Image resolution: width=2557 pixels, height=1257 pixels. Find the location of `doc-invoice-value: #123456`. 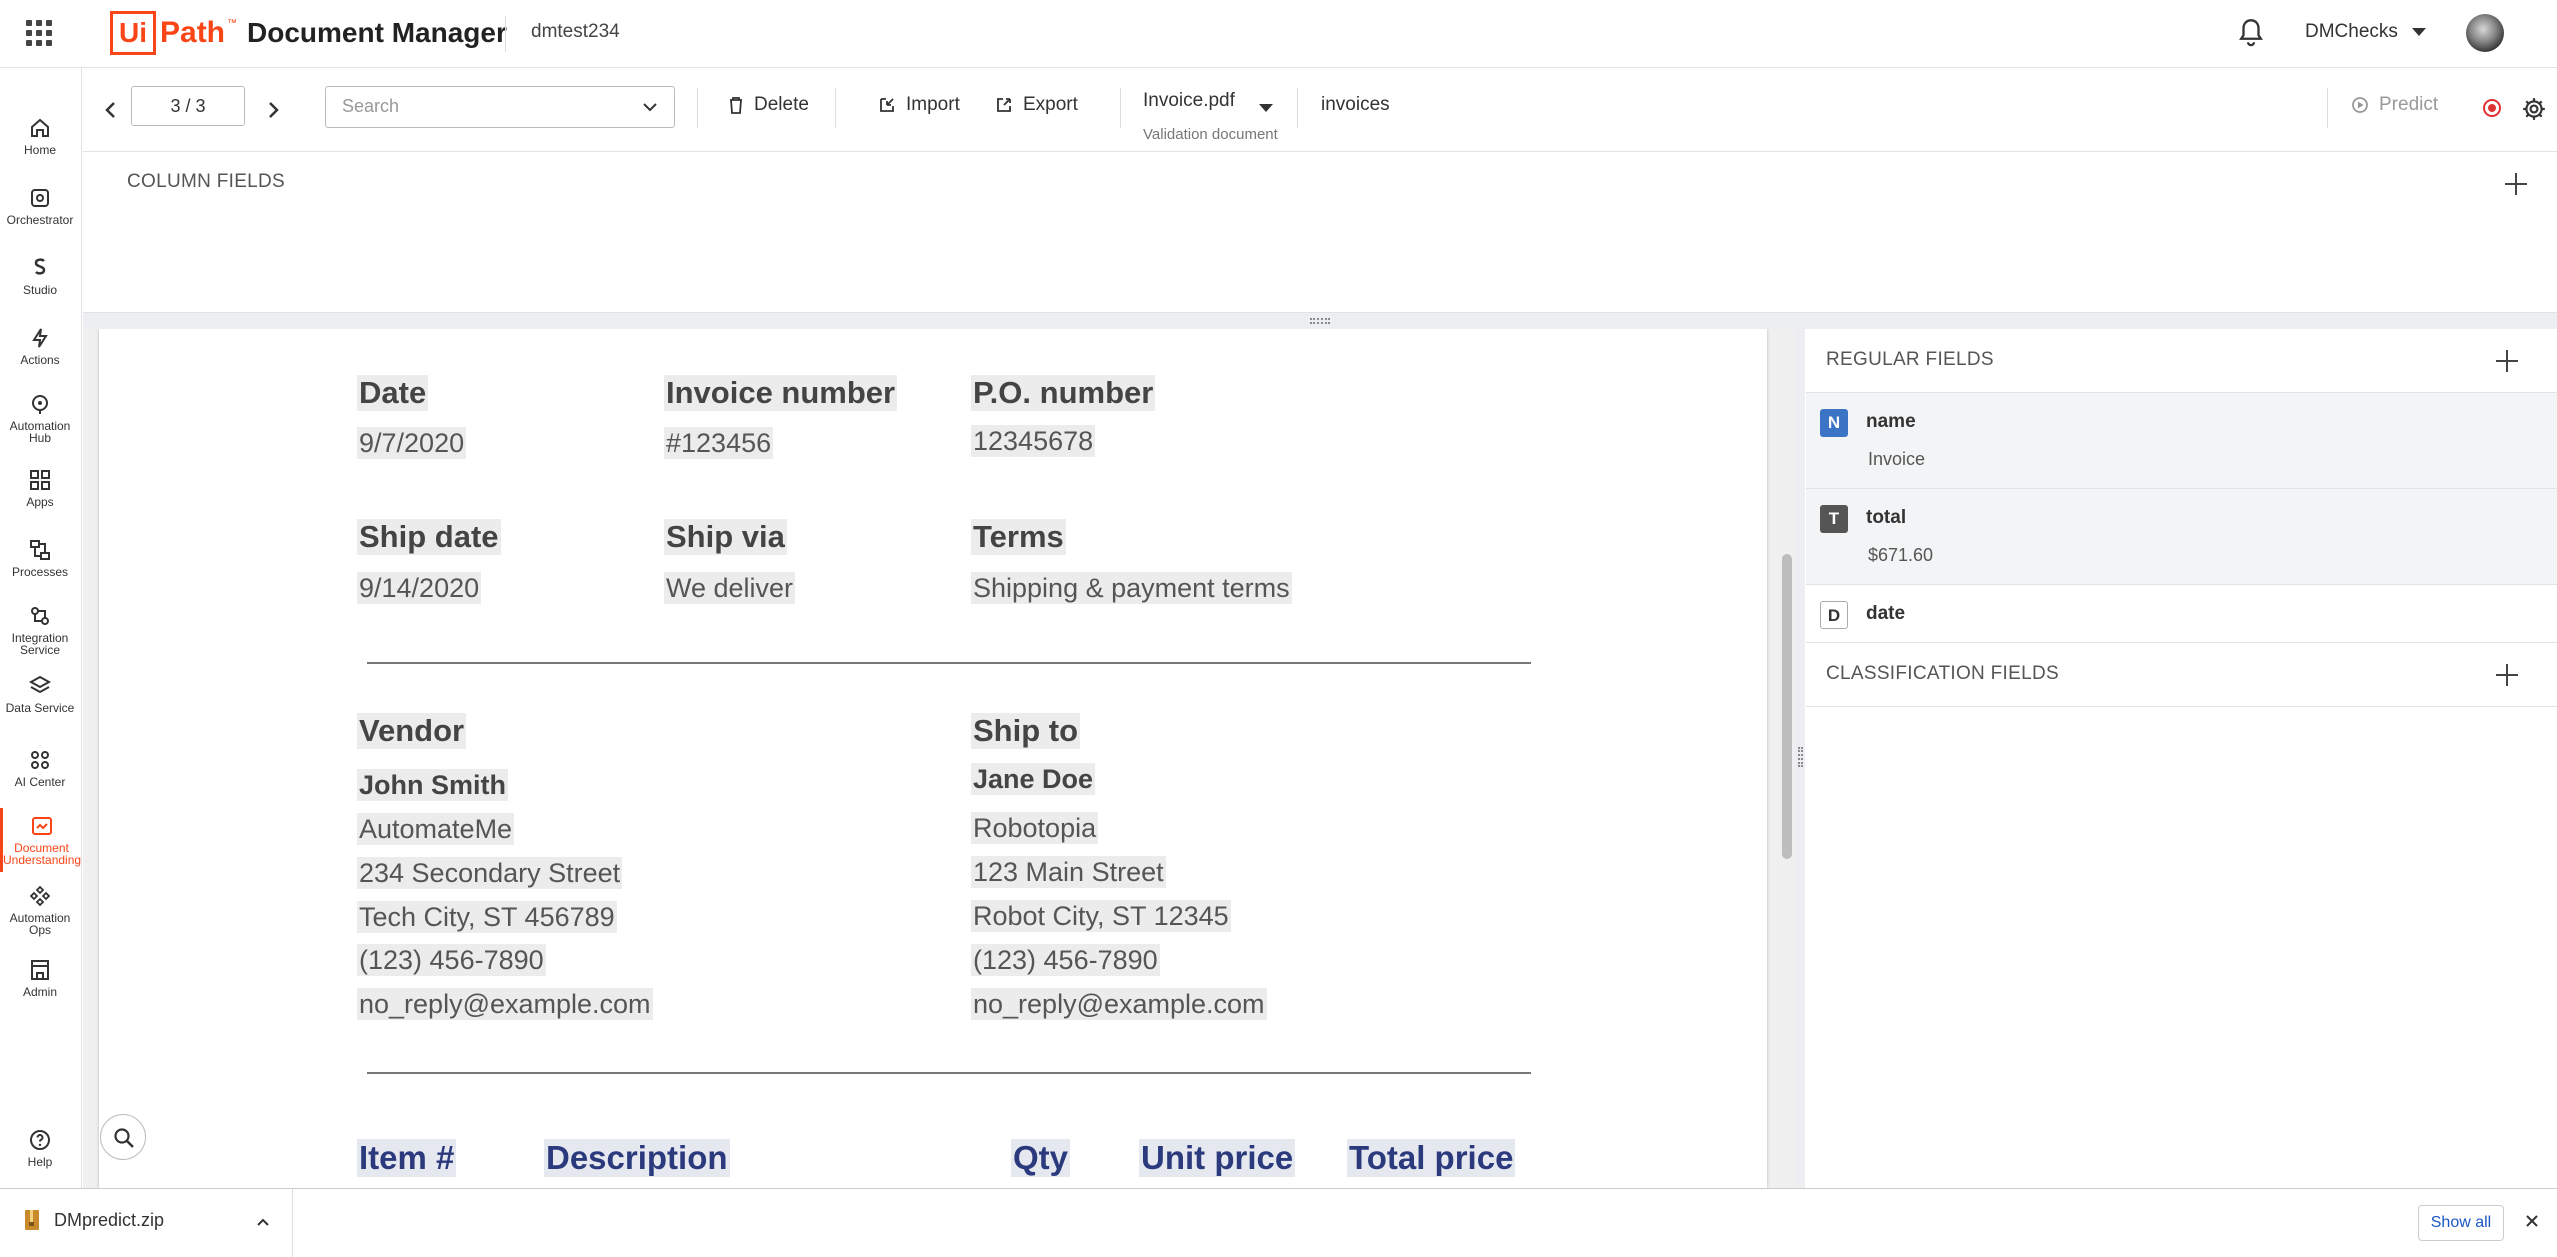

doc-invoice-value: #123456 is located at coordinates (719, 443).